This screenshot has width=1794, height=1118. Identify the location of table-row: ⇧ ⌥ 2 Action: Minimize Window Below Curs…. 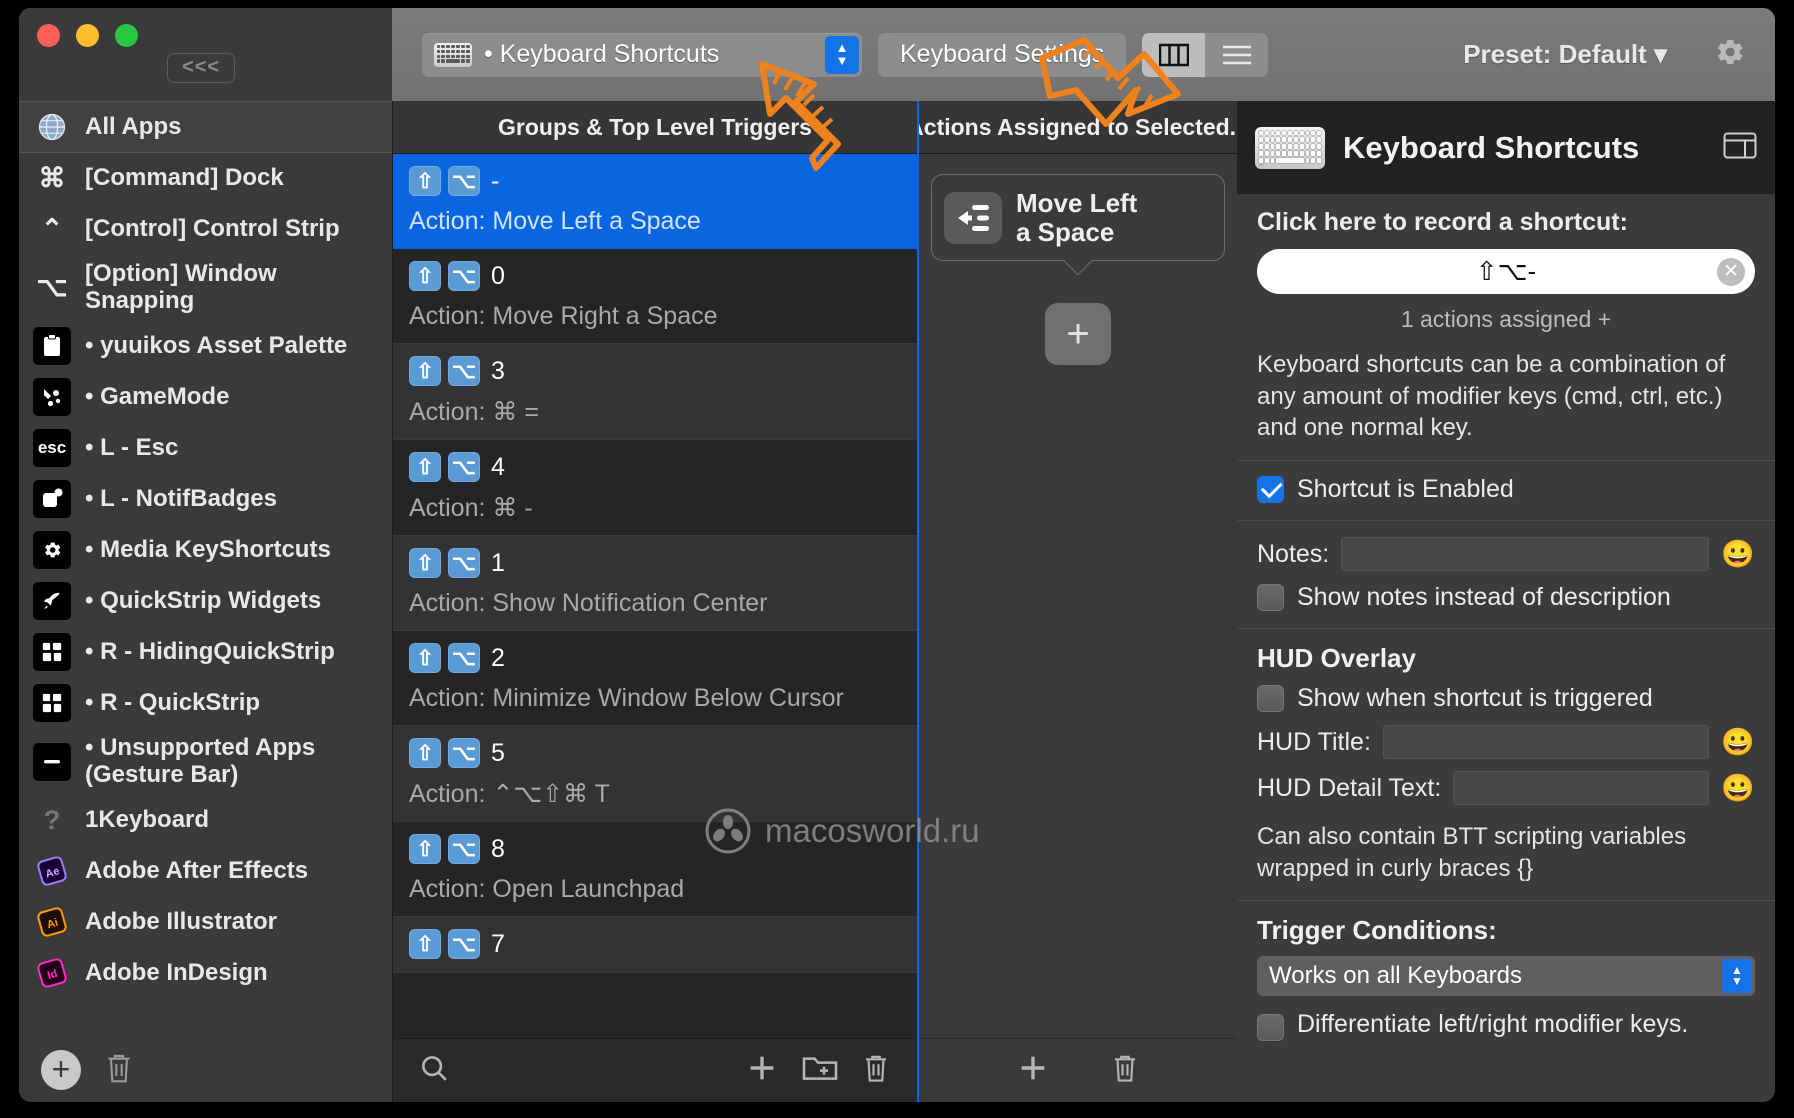
(655, 678).